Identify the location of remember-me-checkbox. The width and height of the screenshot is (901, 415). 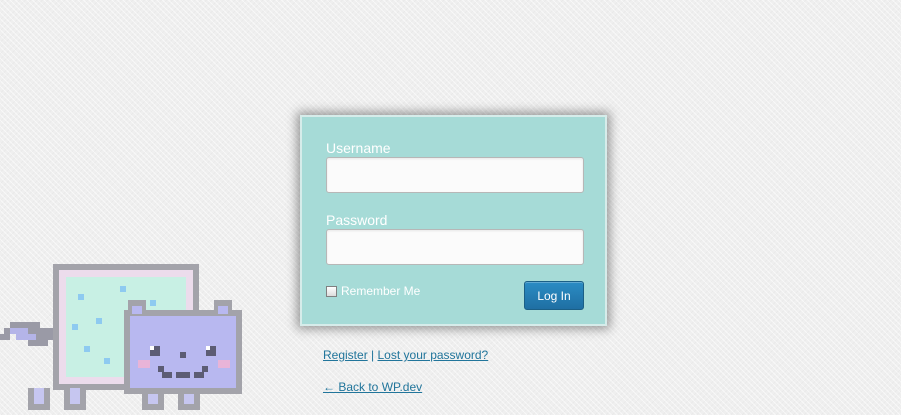
(331, 291).